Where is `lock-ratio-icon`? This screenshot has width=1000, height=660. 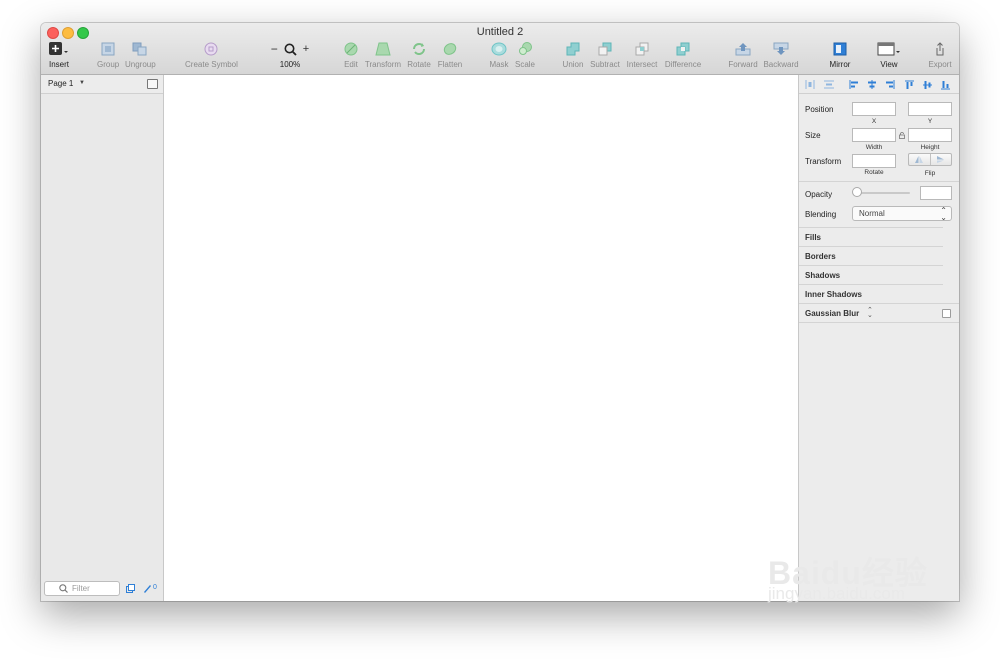
lock-ratio-icon is located at coordinates (902, 135).